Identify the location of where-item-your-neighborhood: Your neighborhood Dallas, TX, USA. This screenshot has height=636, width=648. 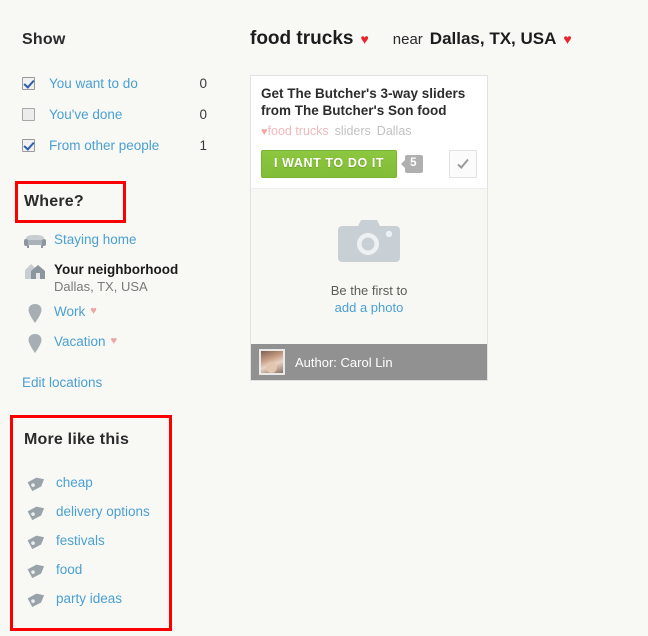
(122, 277).